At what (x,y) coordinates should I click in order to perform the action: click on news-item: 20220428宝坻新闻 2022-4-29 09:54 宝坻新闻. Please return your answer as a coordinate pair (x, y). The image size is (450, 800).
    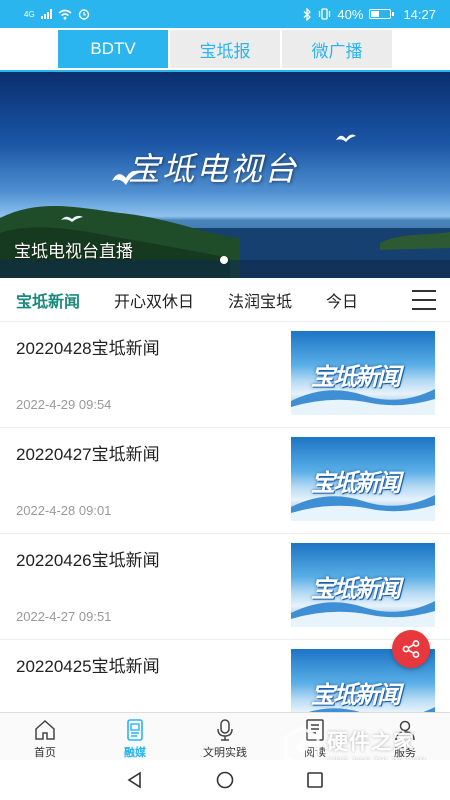
    Looking at the image, I should click on (225, 375).